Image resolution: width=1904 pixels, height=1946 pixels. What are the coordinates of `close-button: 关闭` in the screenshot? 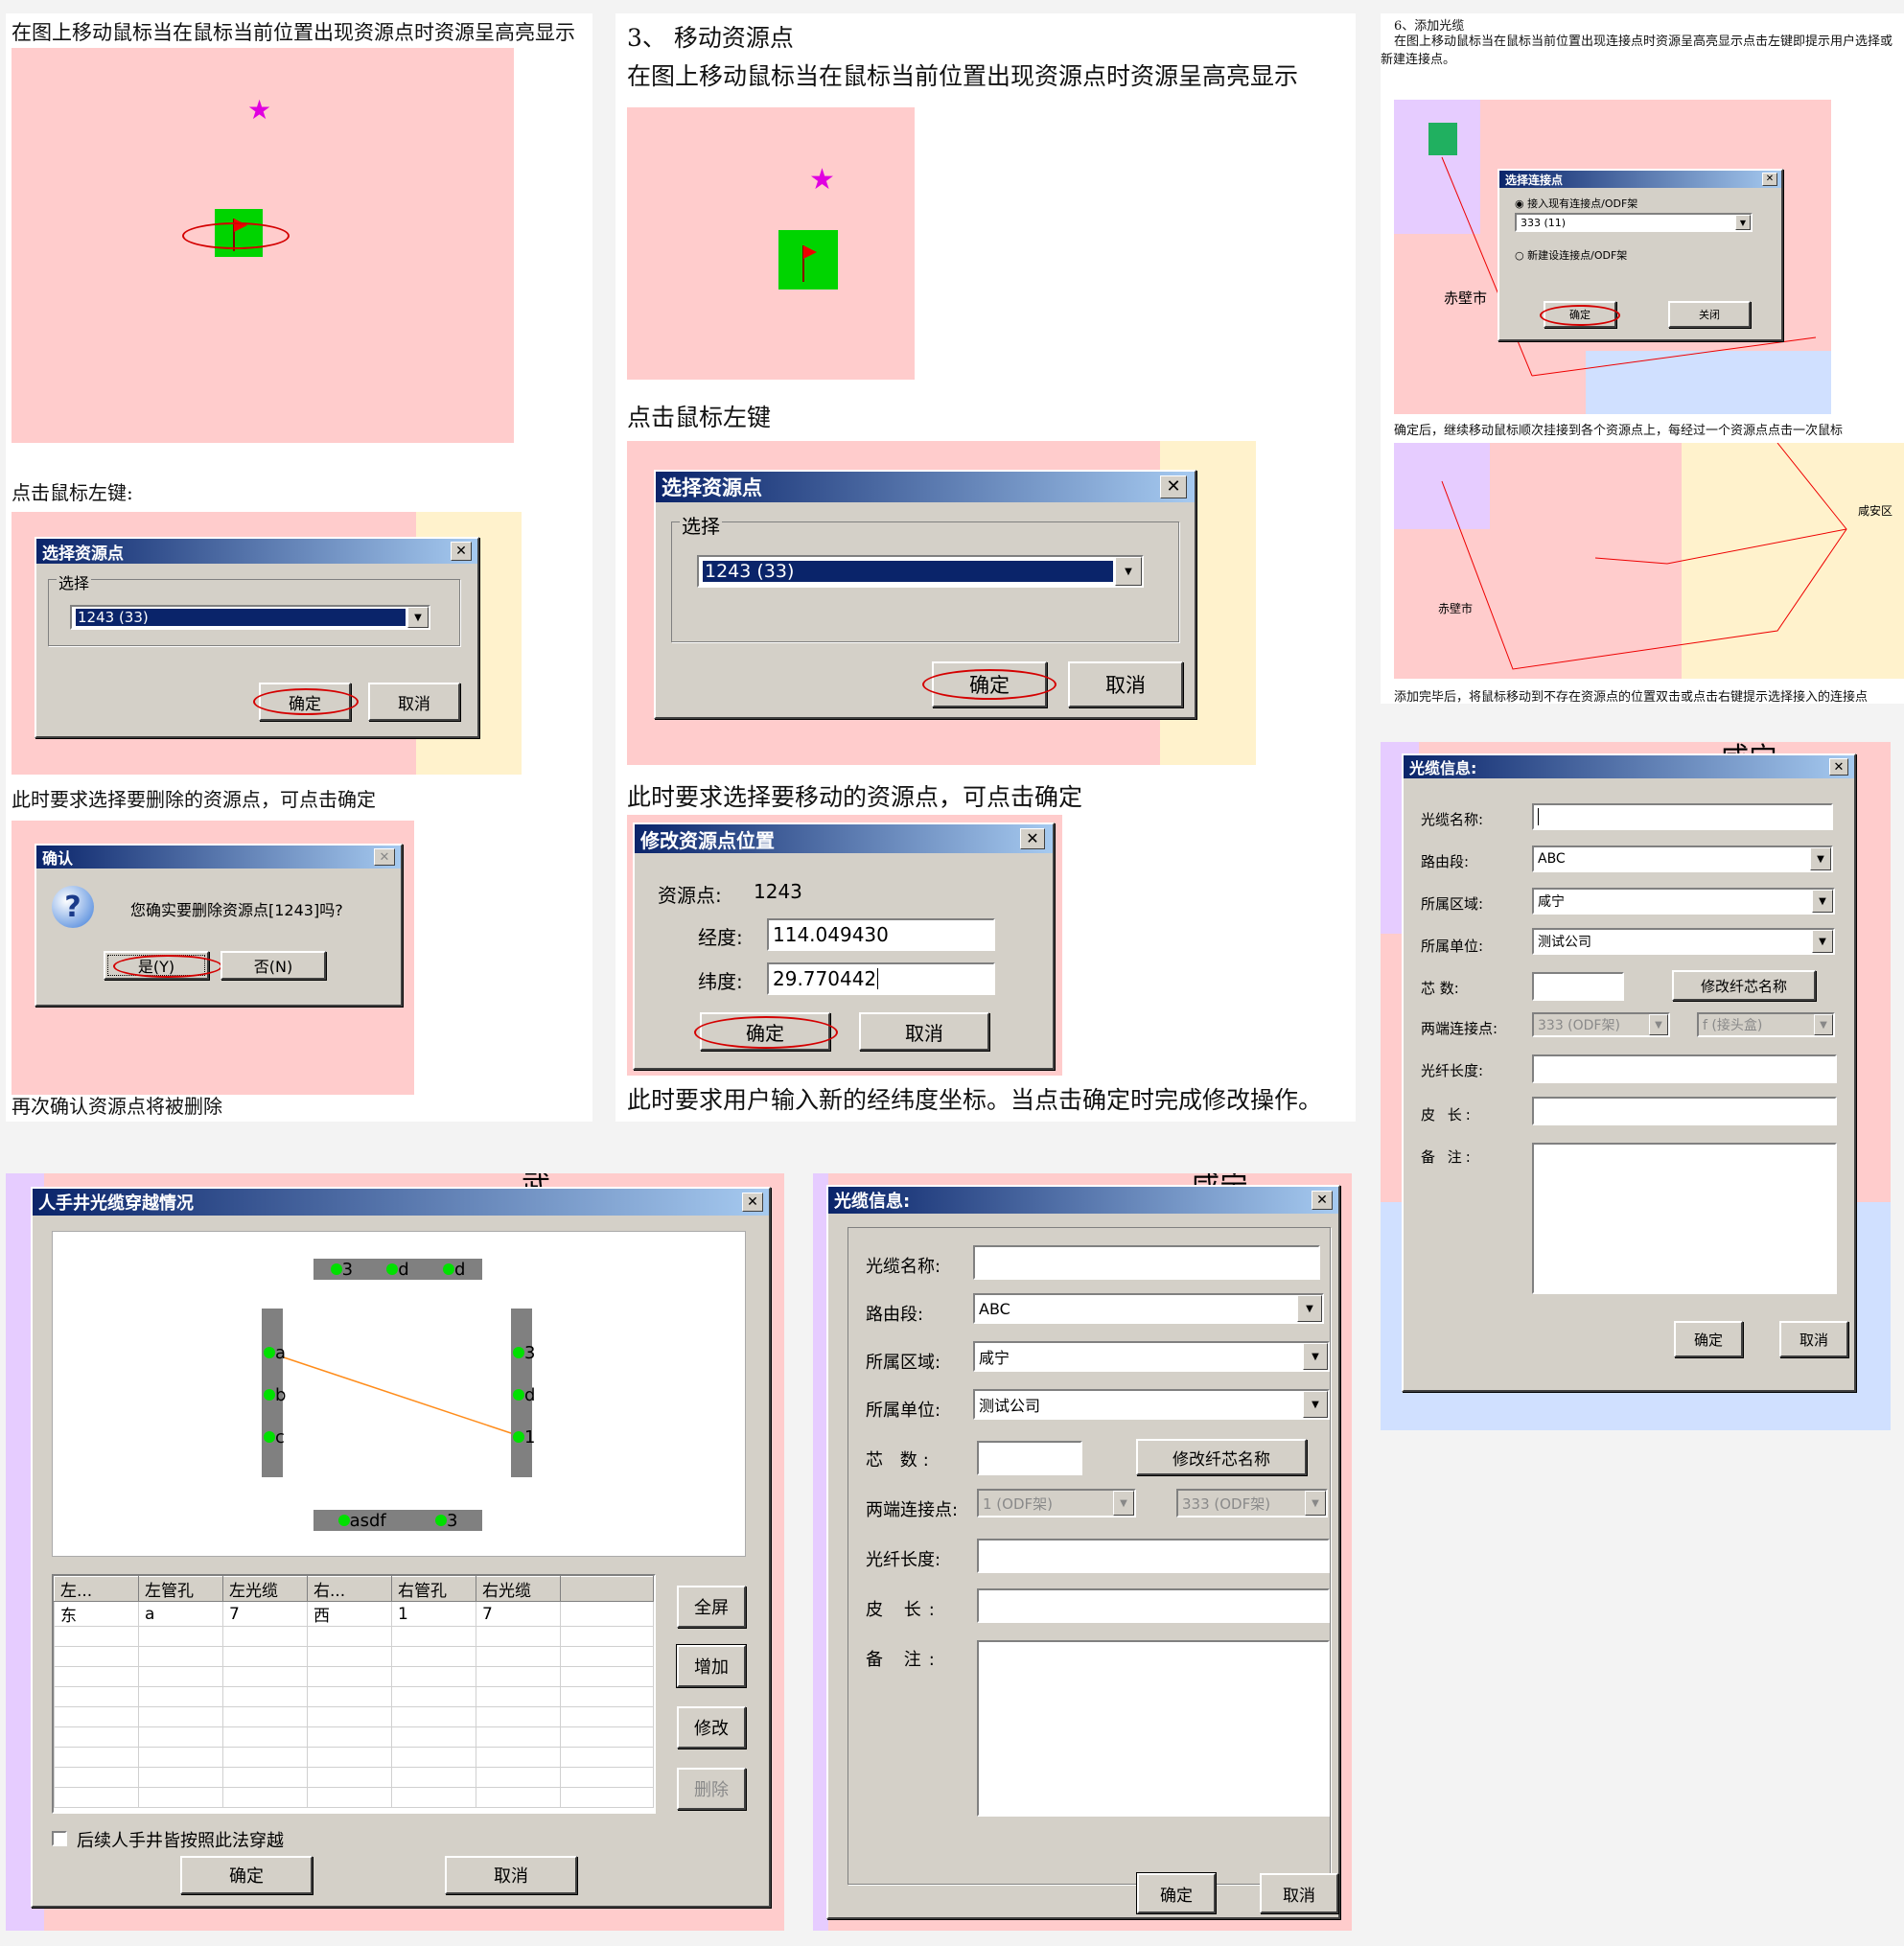 It's located at (1709, 314).